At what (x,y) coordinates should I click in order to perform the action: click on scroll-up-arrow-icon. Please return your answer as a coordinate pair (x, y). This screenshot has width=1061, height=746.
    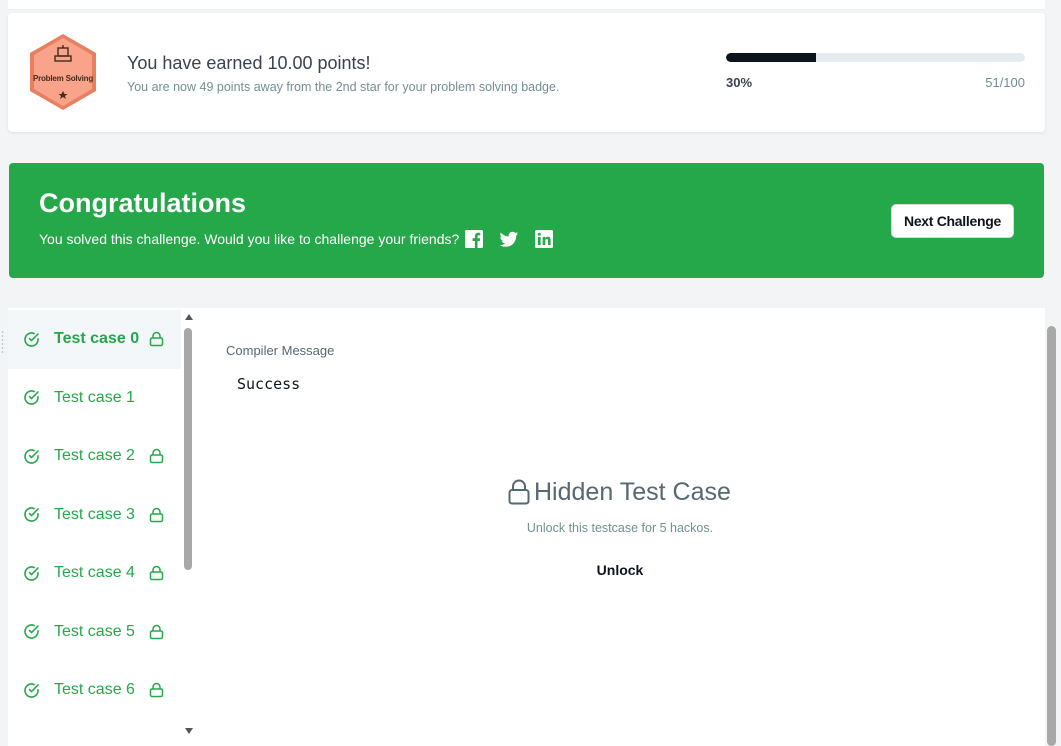
    Looking at the image, I should click on (189, 317).